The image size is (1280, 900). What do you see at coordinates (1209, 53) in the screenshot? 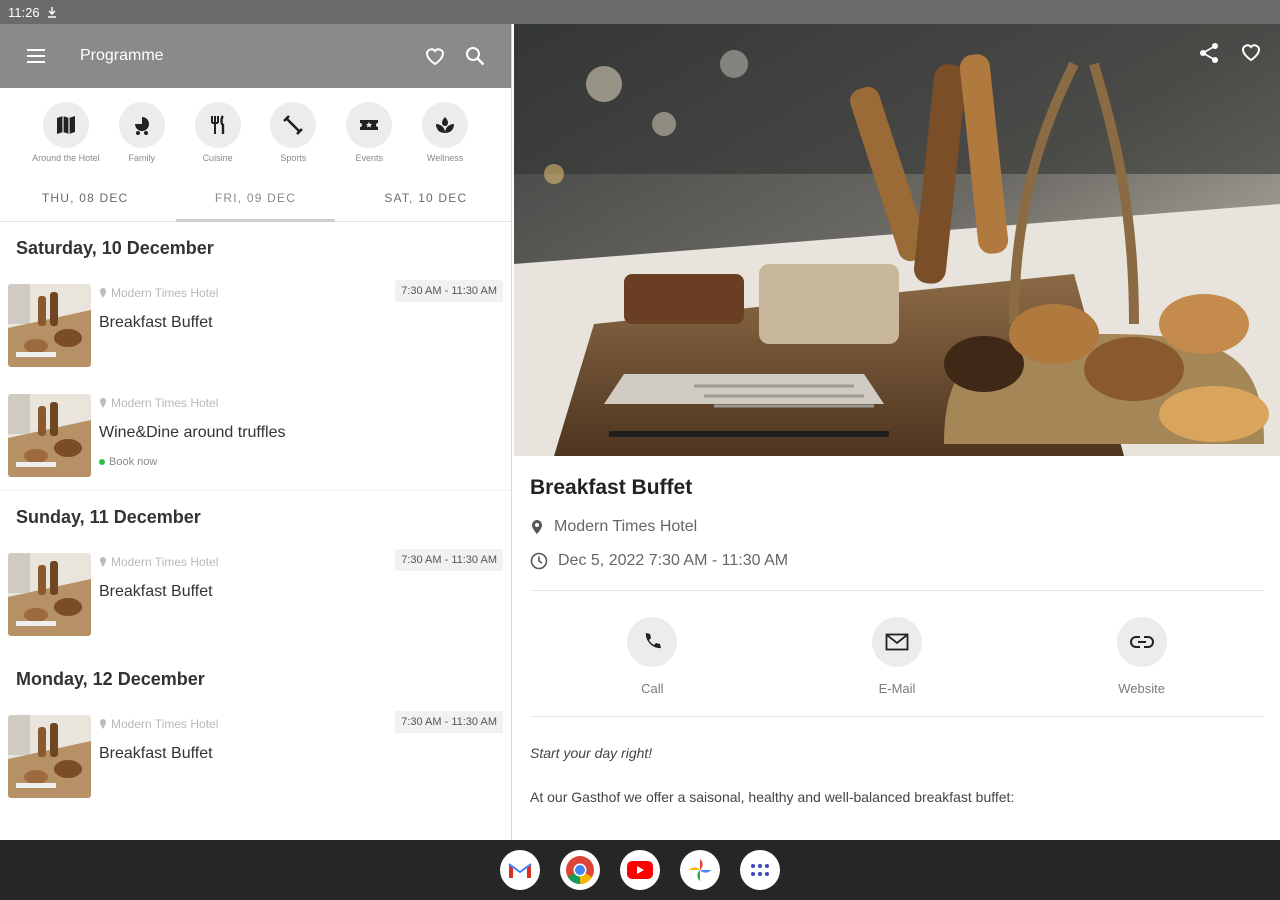
I see `share-icon` at bounding box center [1209, 53].